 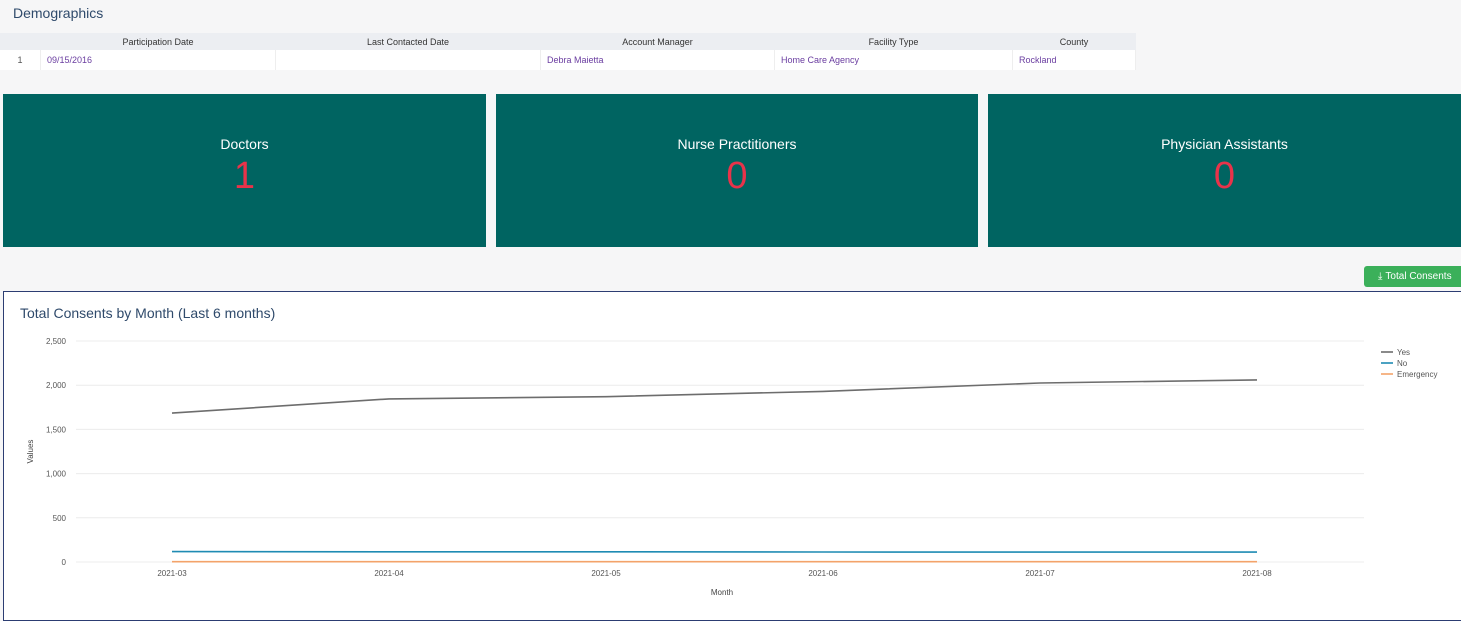 What do you see at coordinates (20, 41) in the screenshot?
I see `index-column-header` at bounding box center [20, 41].